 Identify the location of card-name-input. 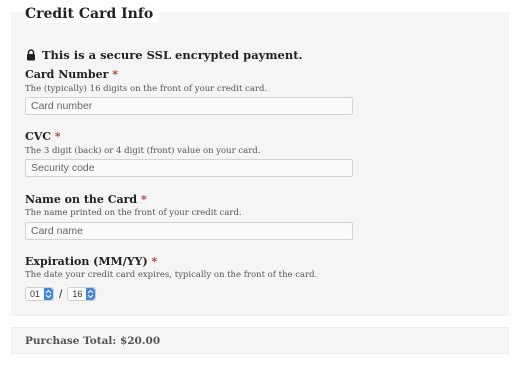
(189, 231).